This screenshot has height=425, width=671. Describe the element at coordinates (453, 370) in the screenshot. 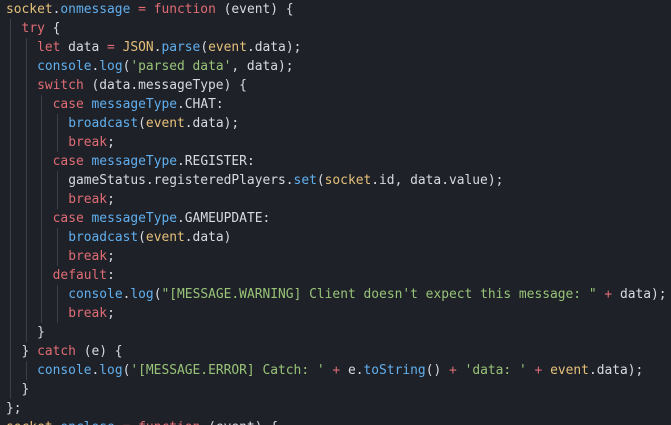

I see `code-token-op: +` at that location.